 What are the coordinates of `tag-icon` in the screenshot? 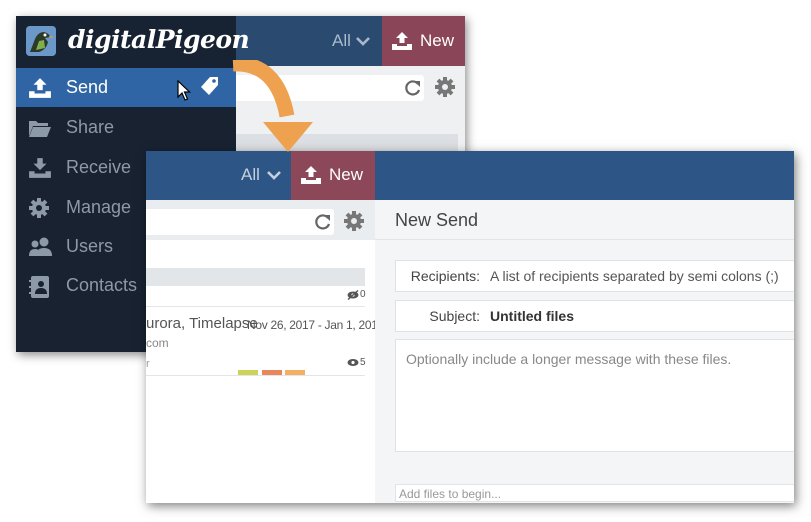 It's located at (210, 86).